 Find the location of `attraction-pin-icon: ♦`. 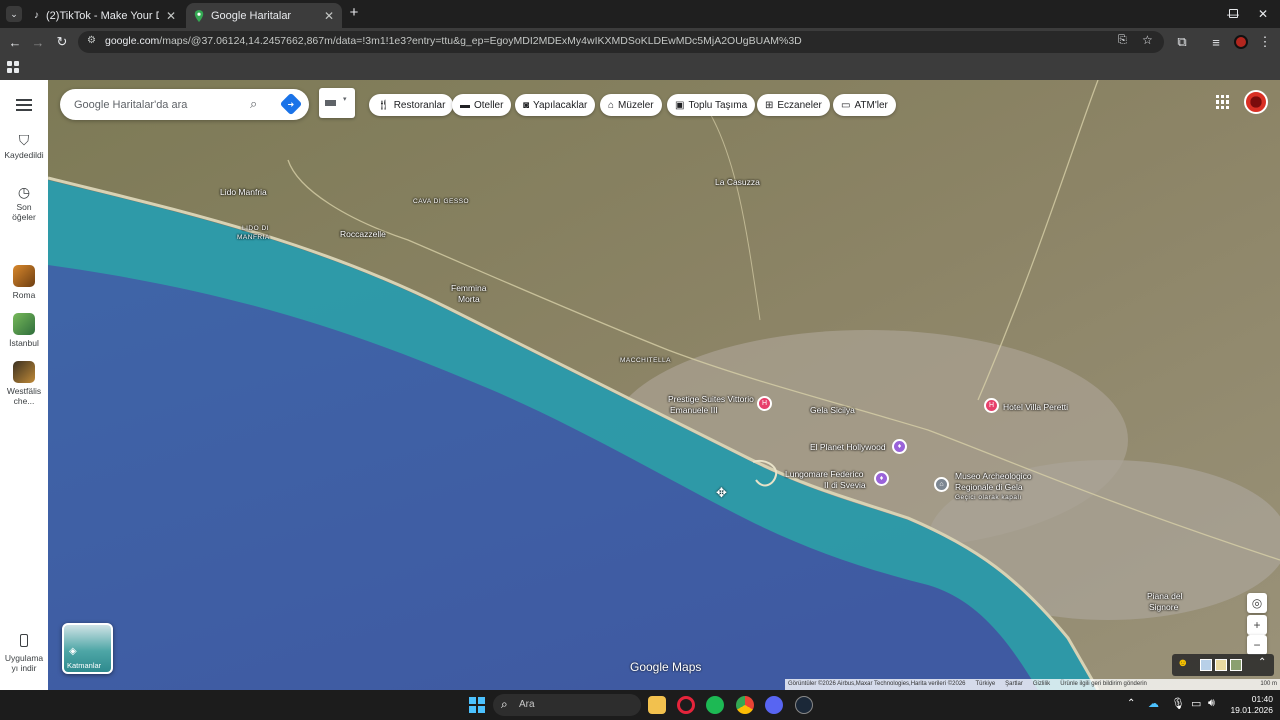

attraction-pin-icon: ♦ is located at coordinates (899, 446).